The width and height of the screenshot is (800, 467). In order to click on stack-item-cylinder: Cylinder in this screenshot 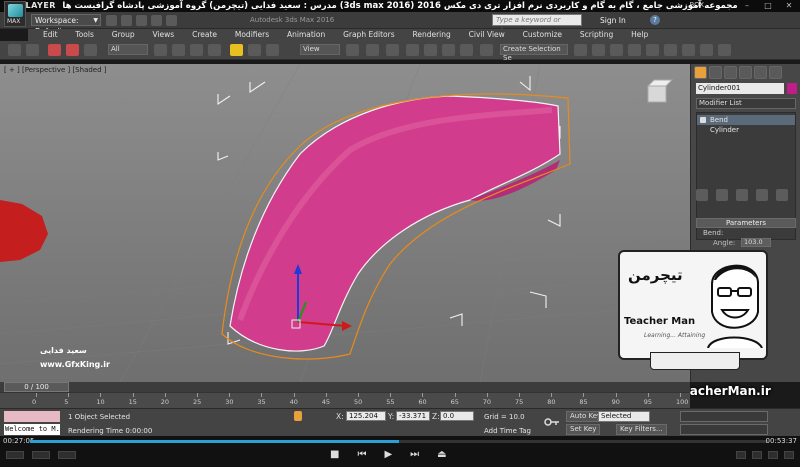, I will do `click(746, 130)`.